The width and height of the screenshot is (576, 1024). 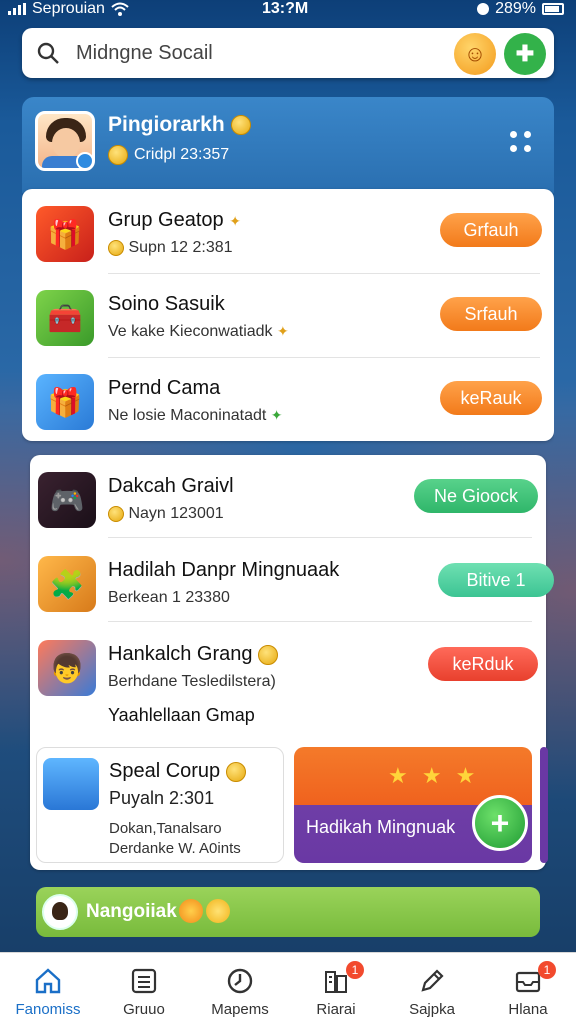 What do you see at coordinates (48, 1009) in the screenshot?
I see `nav-label: Fanomiss` at bounding box center [48, 1009].